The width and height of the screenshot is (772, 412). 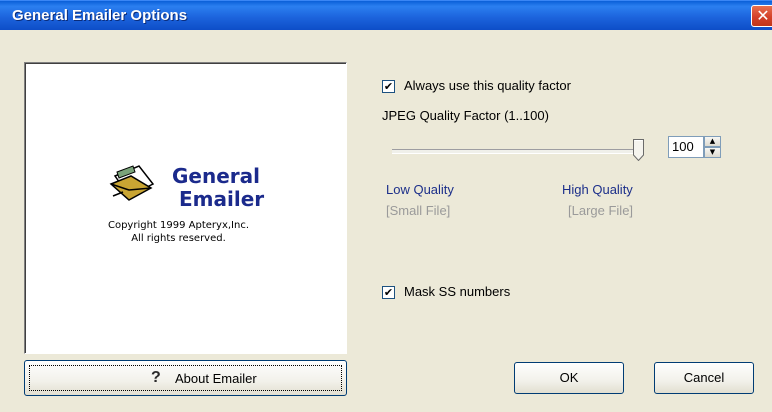 I want to click on mask-ss-checkbox: ✔, so click(x=388, y=292).